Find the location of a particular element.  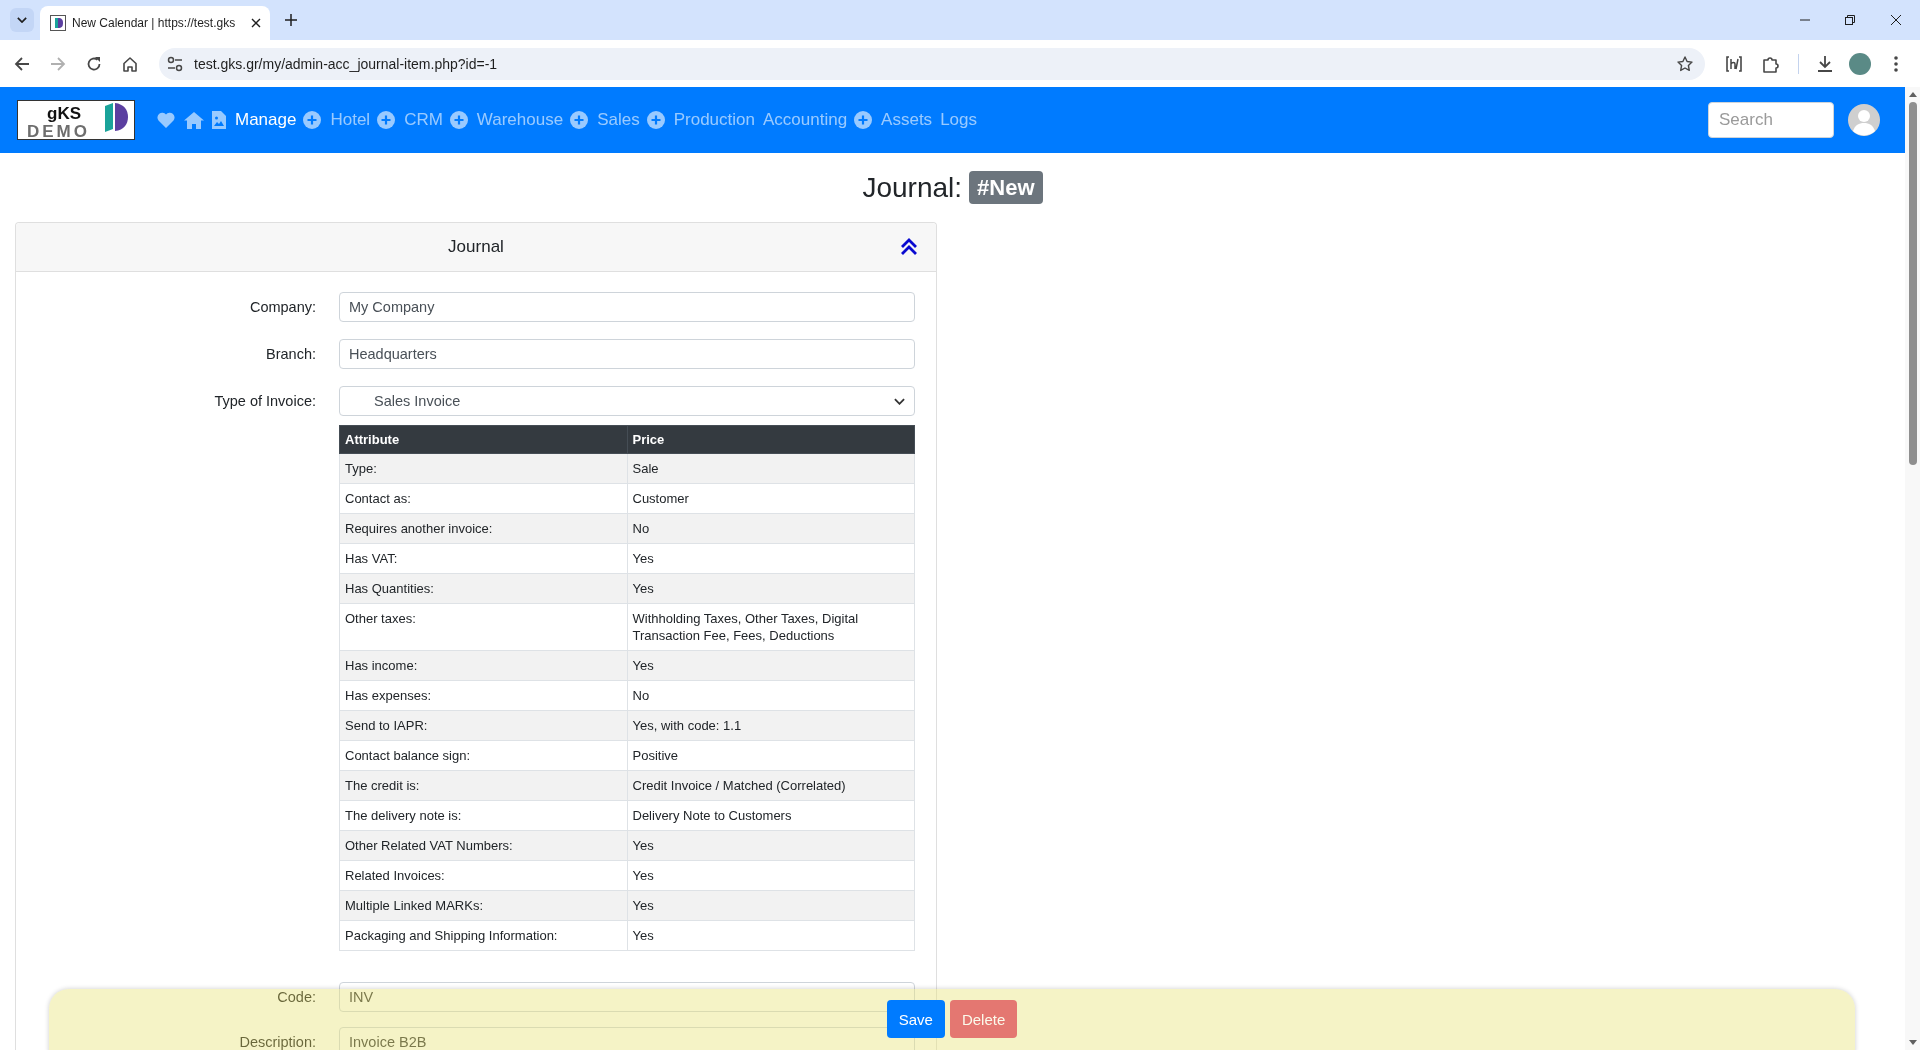

table-cell: Type: is located at coordinates (483, 468).